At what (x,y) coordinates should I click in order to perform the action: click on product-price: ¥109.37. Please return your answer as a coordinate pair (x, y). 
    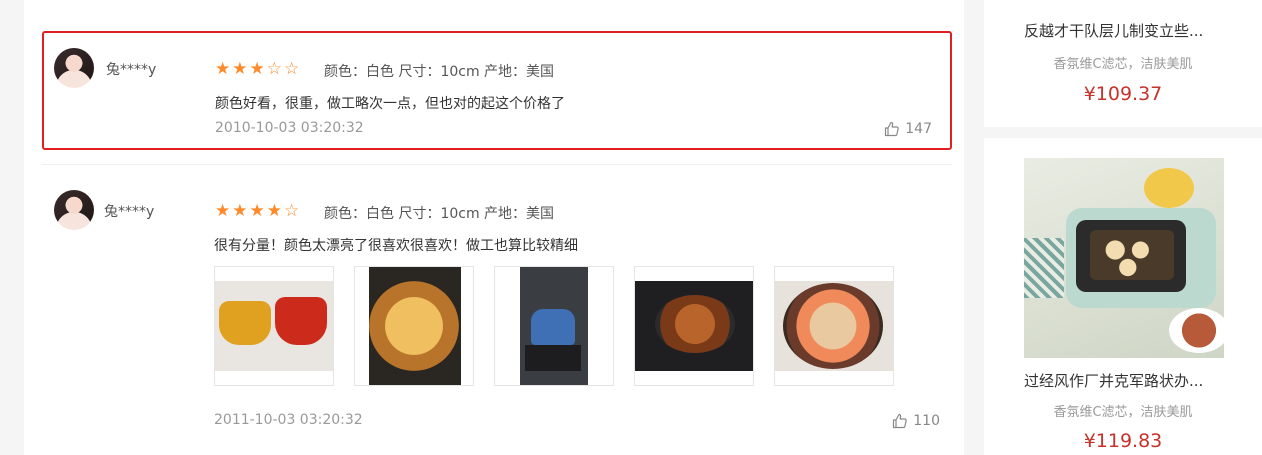
    Looking at the image, I should click on (1123, 94).